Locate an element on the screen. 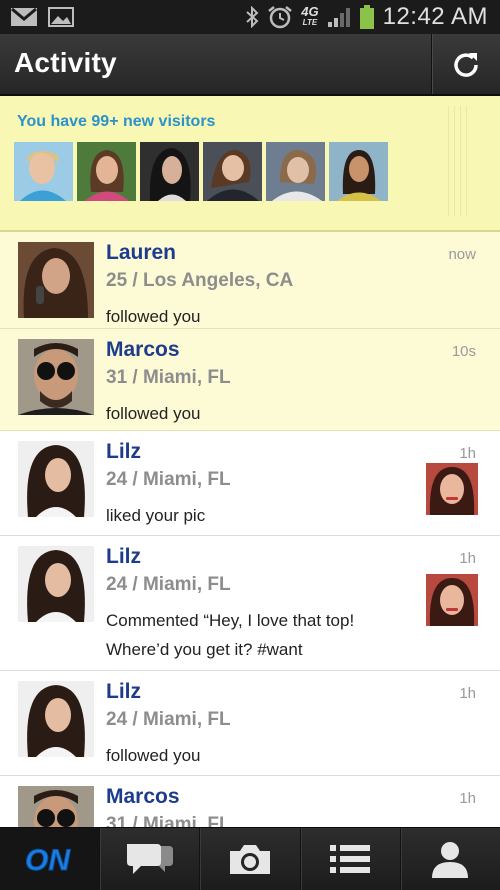  user-name: Lauren is located at coordinates (141, 253).